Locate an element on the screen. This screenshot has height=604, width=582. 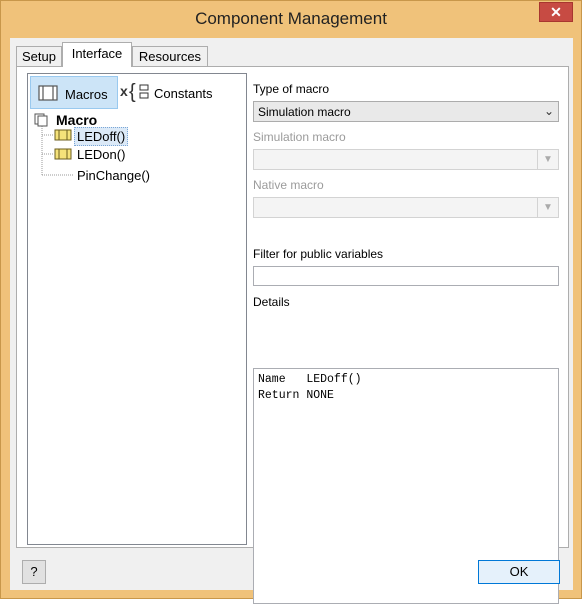
simulation-macro-select: ▼ is located at coordinates (406, 159).